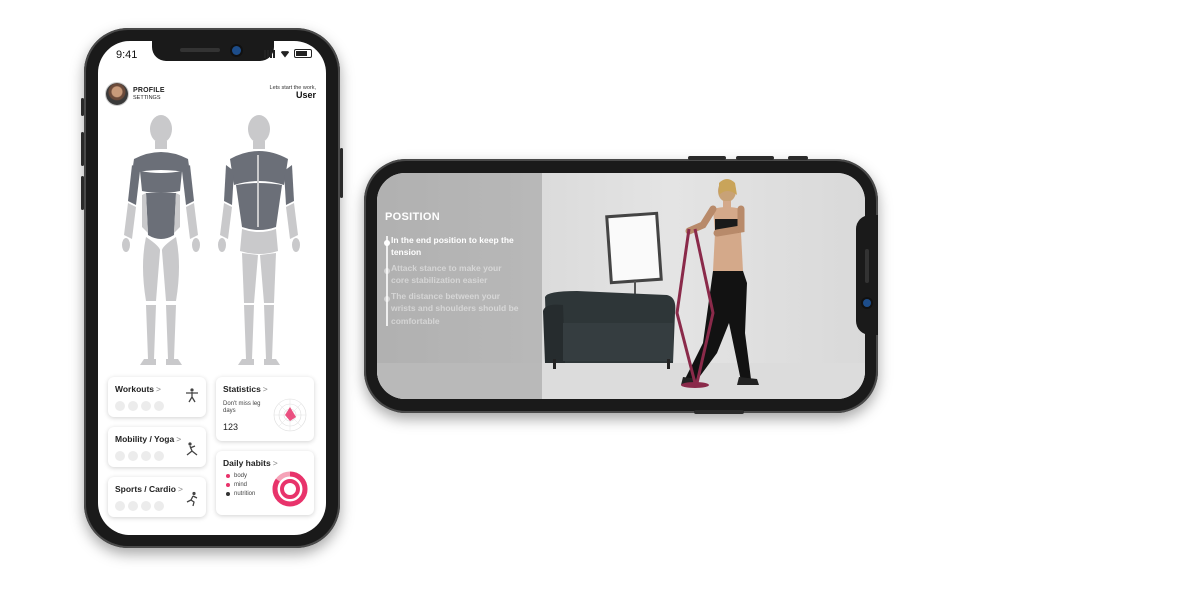  What do you see at coordinates (161, 240) in the screenshot?
I see `front-body-figure` at bounding box center [161, 240].